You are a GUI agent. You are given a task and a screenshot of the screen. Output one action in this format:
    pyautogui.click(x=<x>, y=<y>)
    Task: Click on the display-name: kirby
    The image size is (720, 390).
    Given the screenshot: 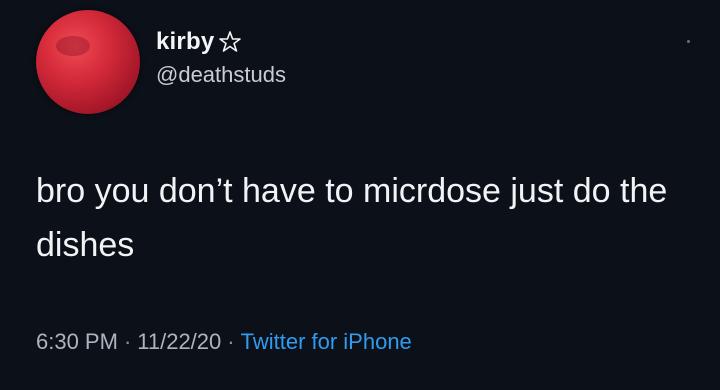 What is the action you would take?
    pyautogui.click(x=185, y=42)
    